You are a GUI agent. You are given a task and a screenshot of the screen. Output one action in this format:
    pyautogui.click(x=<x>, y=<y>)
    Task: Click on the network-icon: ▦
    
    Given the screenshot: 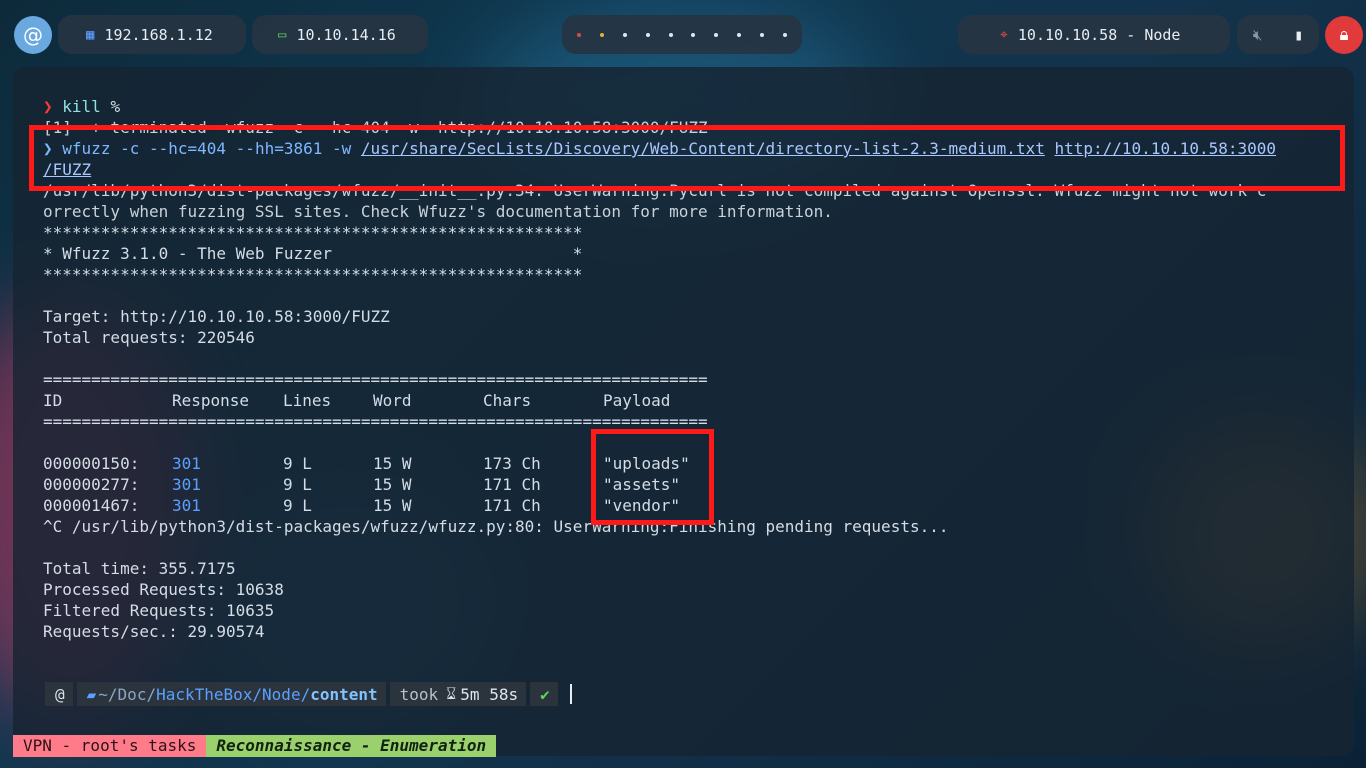 What is the action you would take?
    pyautogui.click(x=90, y=34)
    